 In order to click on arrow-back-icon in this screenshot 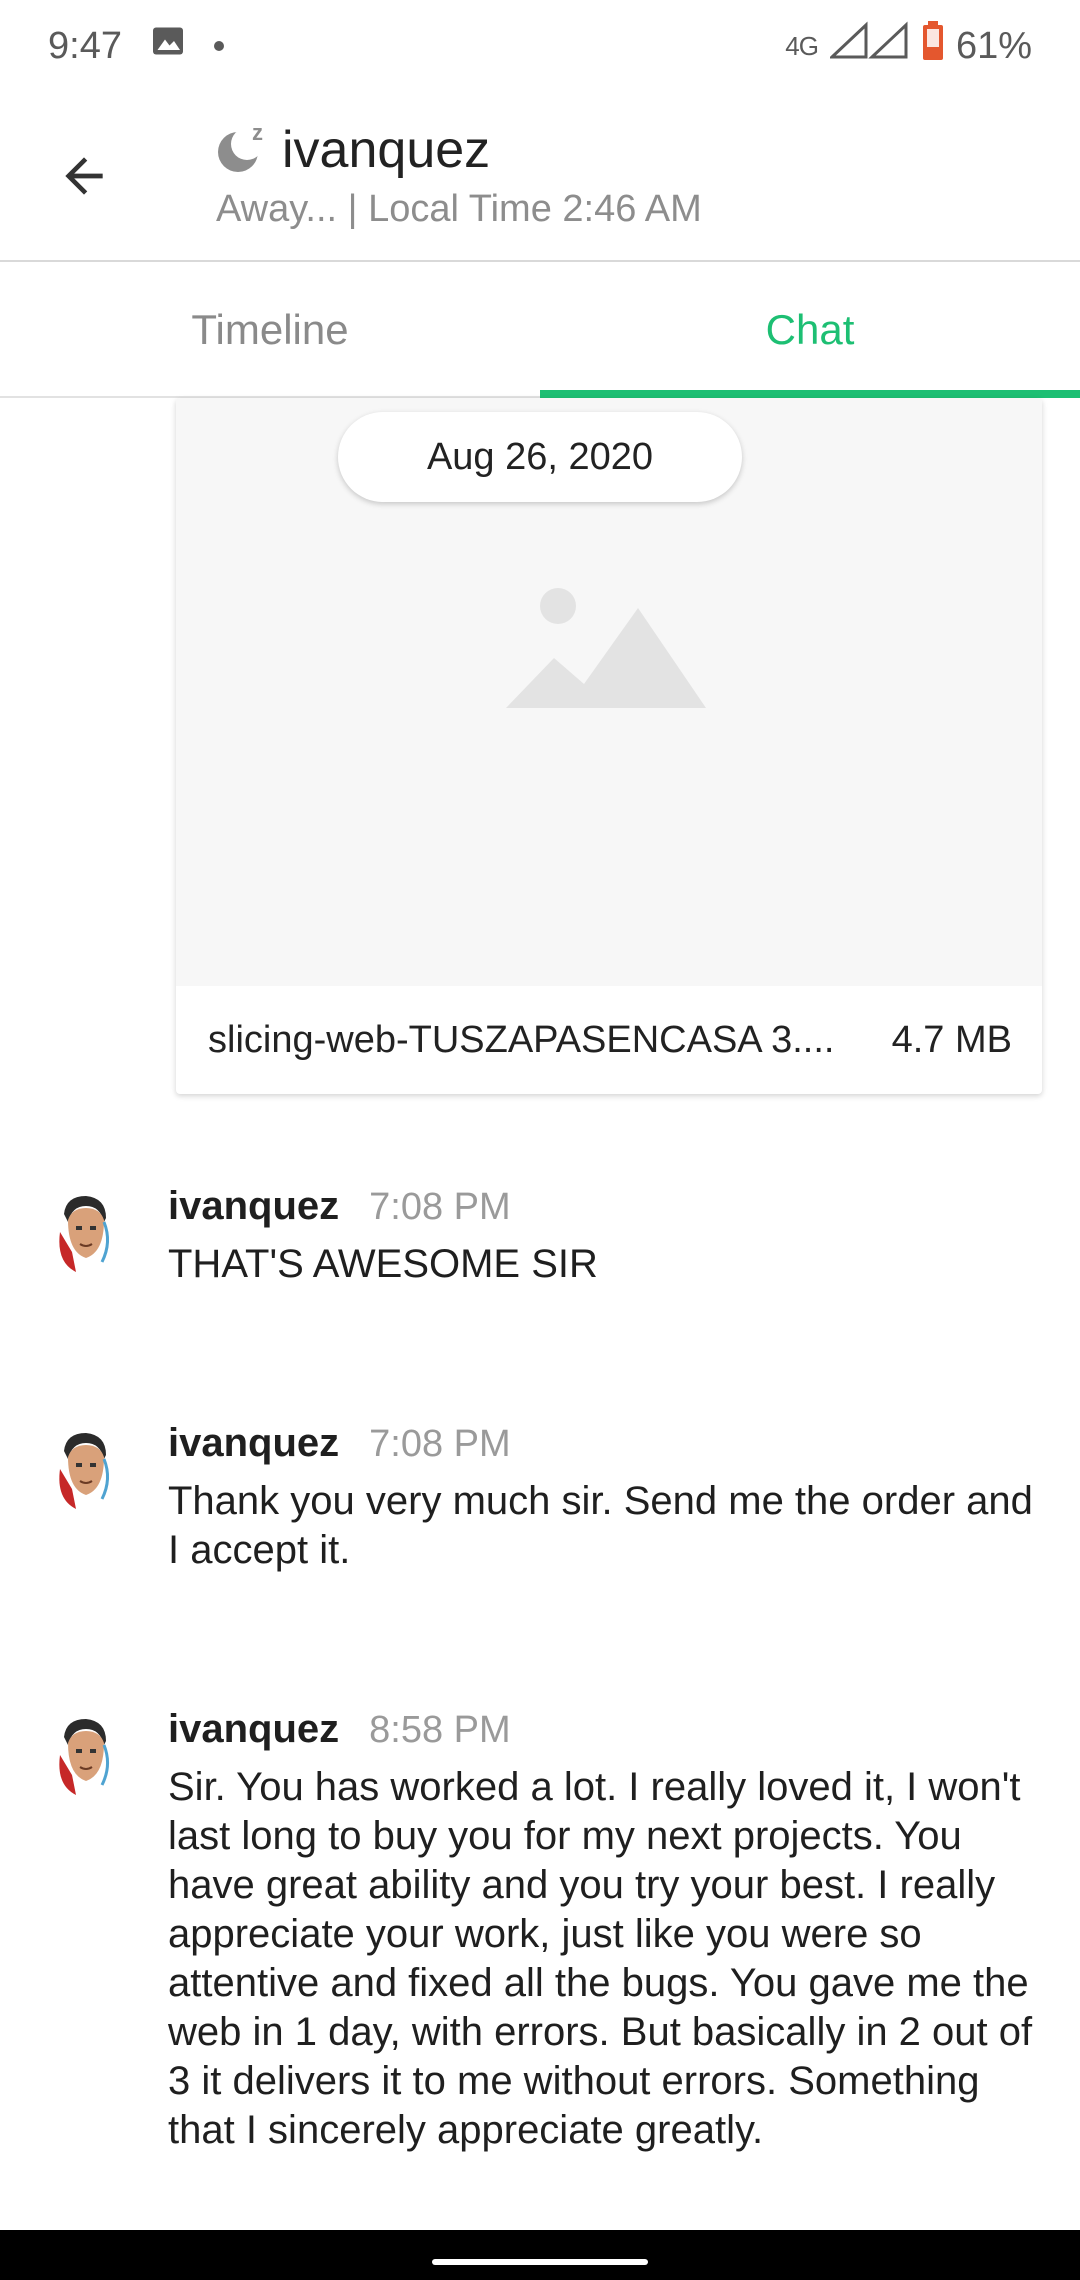, I will do `click(84, 176)`.